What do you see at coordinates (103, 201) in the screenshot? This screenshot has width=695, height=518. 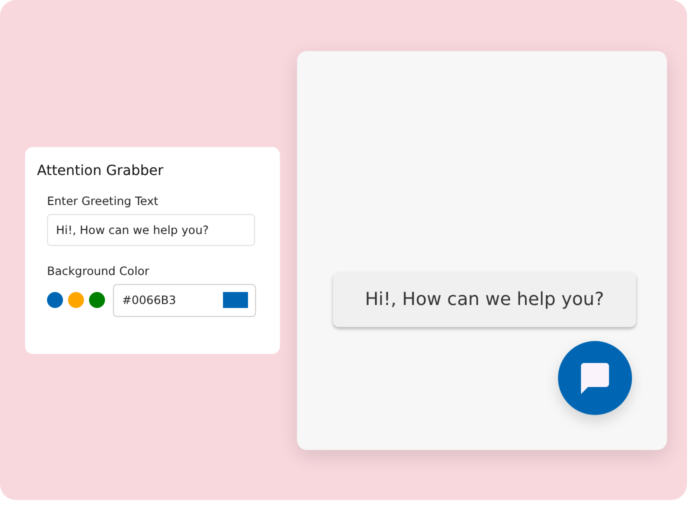 I see `field-label: Enter Greeting Text` at bounding box center [103, 201].